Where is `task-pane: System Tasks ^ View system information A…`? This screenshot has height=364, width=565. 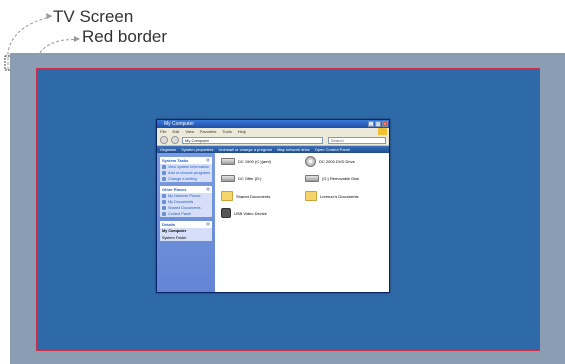 task-pane: System Tasks ^ View system information A… is located at coordinates (186, 222).